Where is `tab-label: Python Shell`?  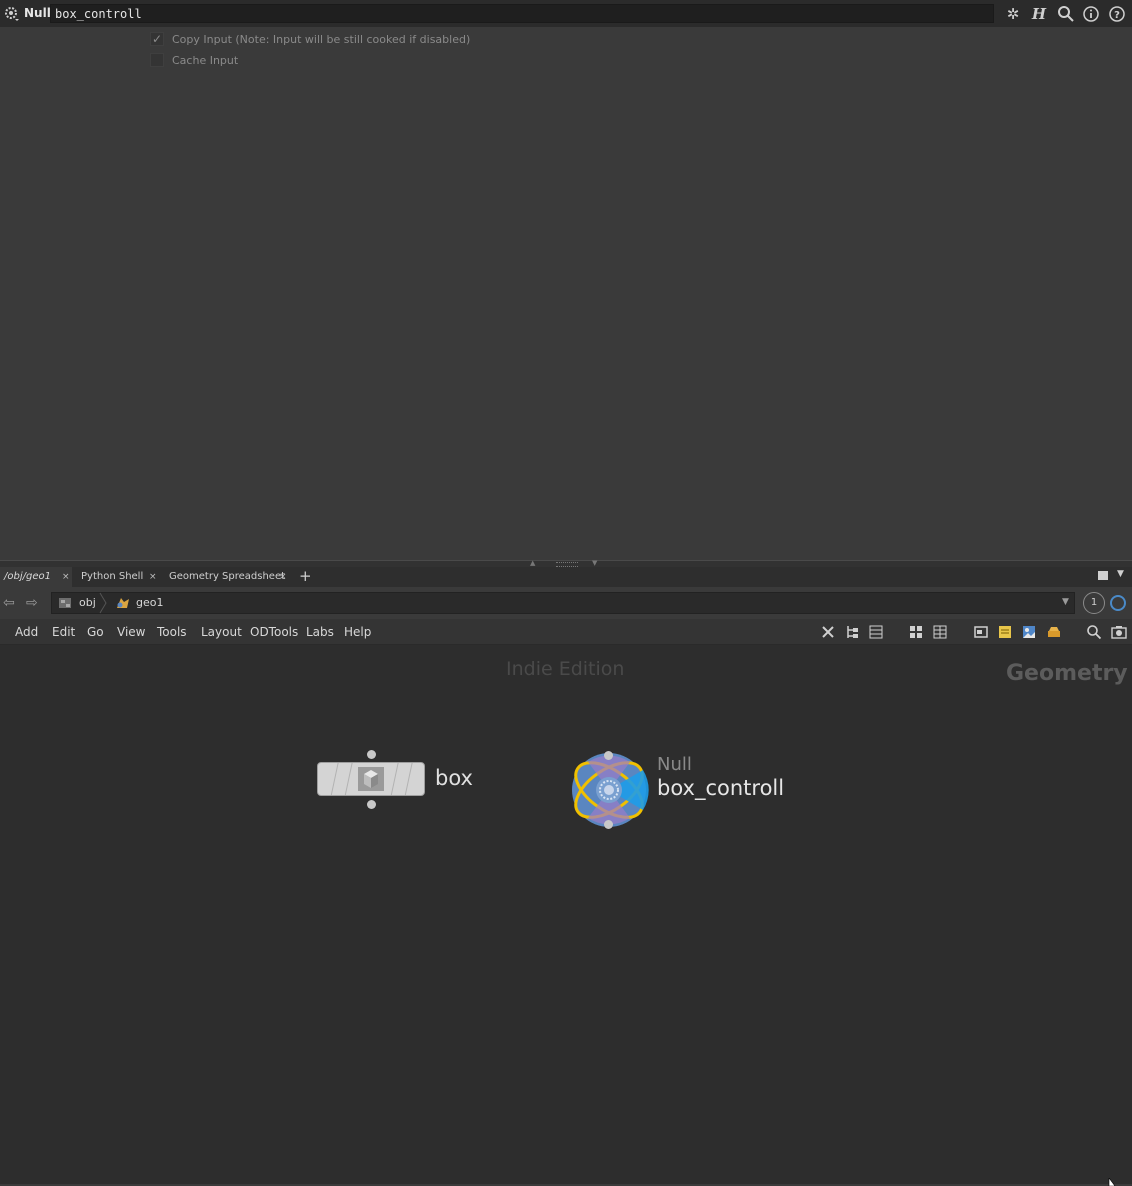
tab-label: Python Shell is located at coordinates (112, 576).